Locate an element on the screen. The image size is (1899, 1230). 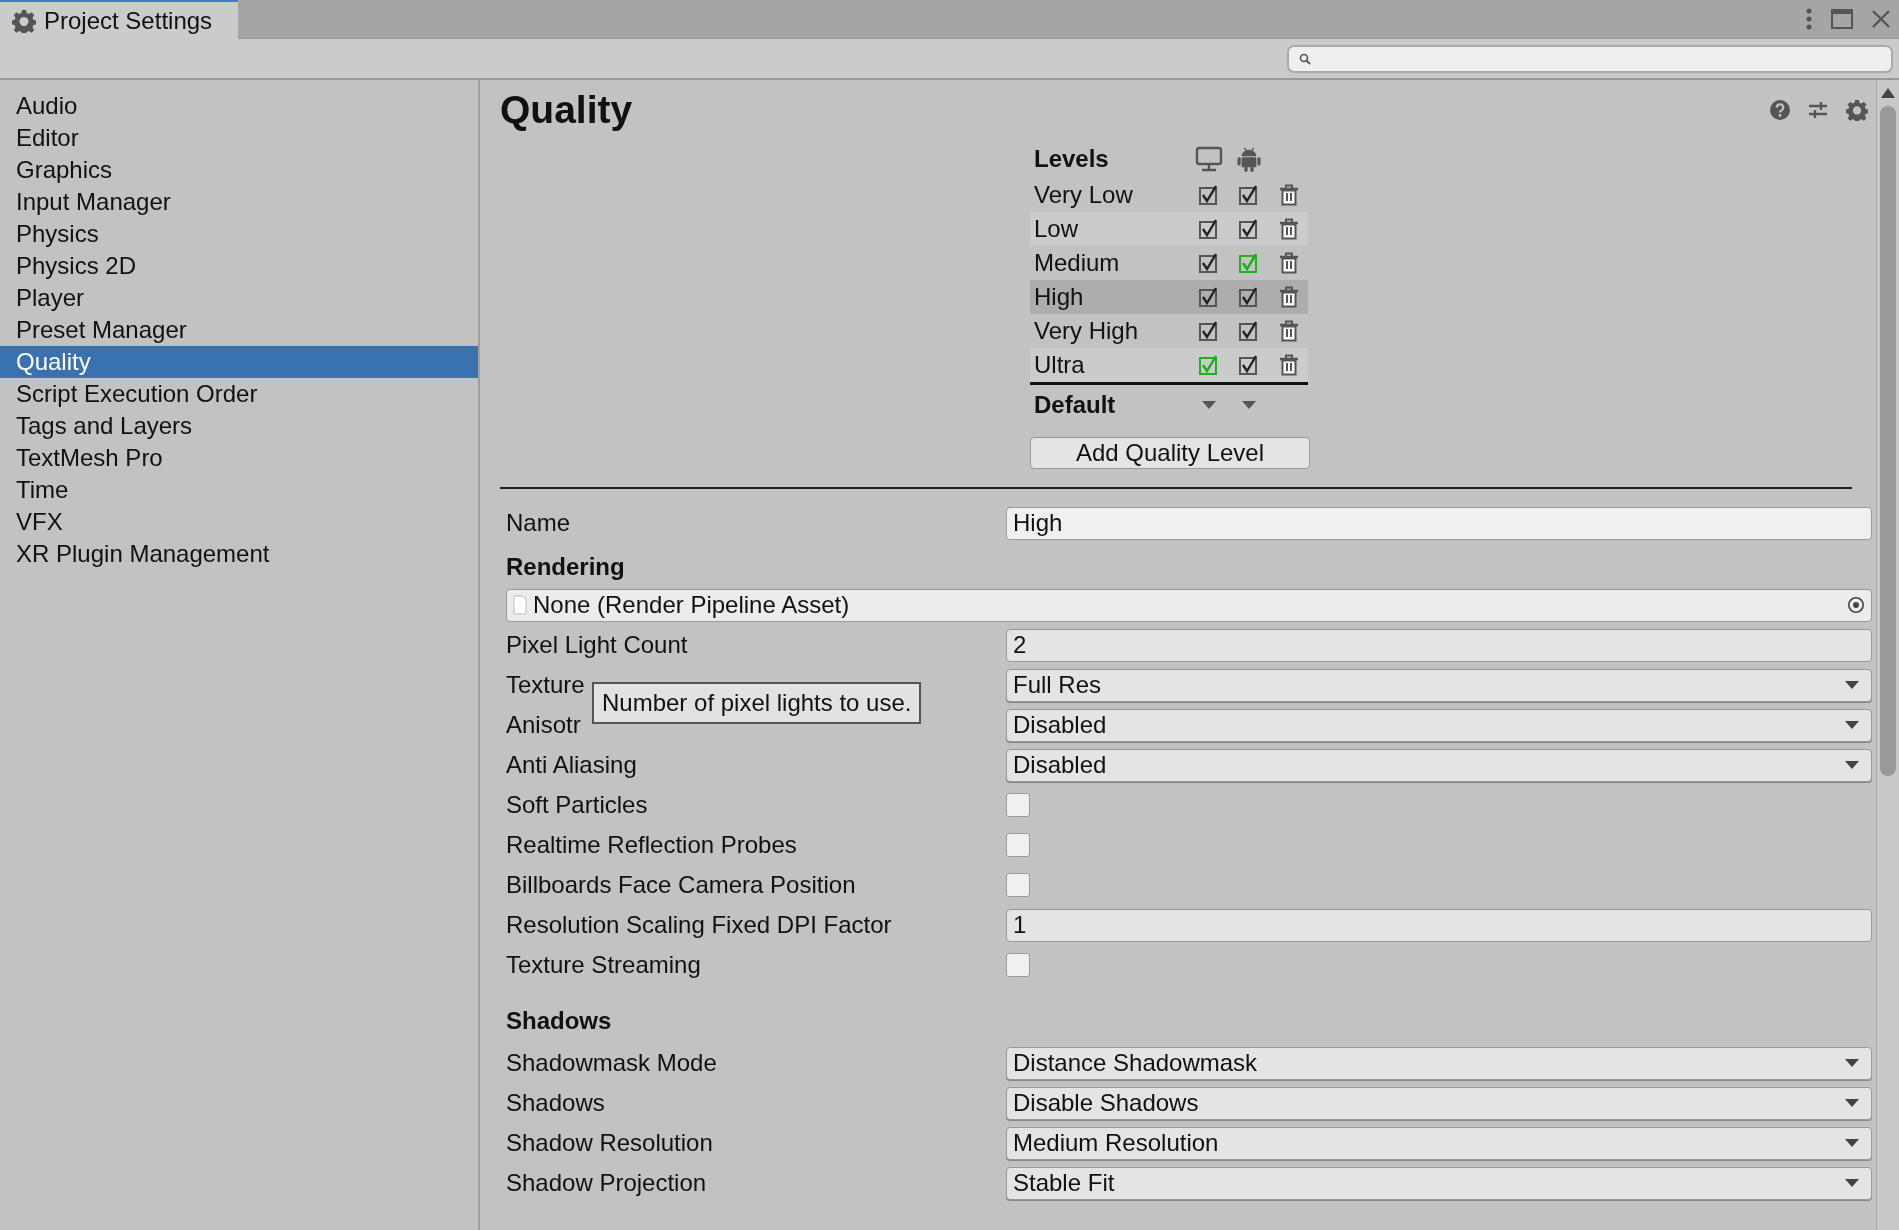
maximize-icon is located at coordinates (1842, 19).